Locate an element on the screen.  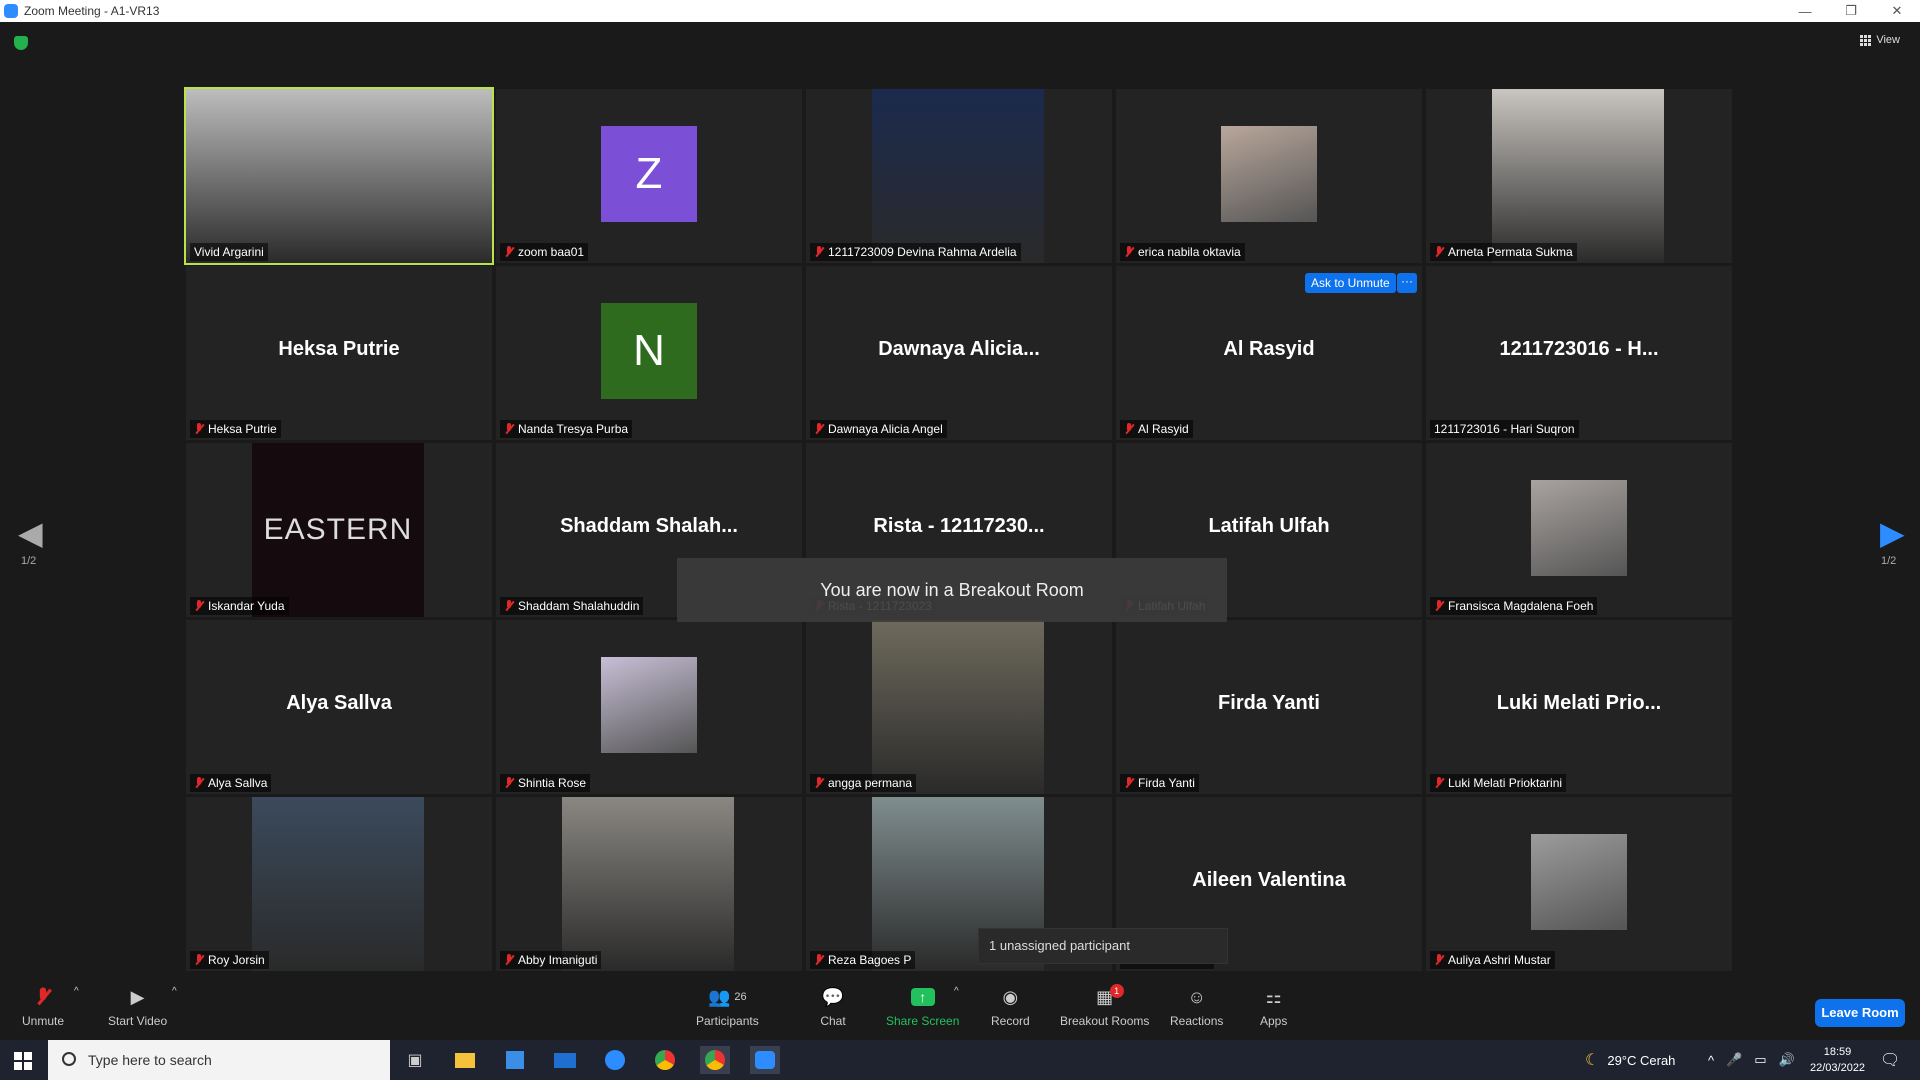
next-page-arrow-icon: ▶ is located at coordinates (1892, 533).